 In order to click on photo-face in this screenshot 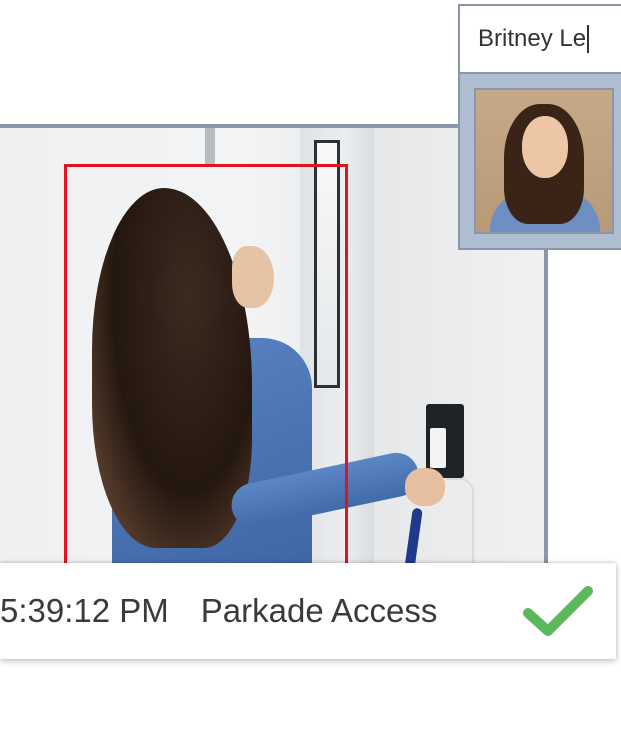, I will do `click(545, 147)`.